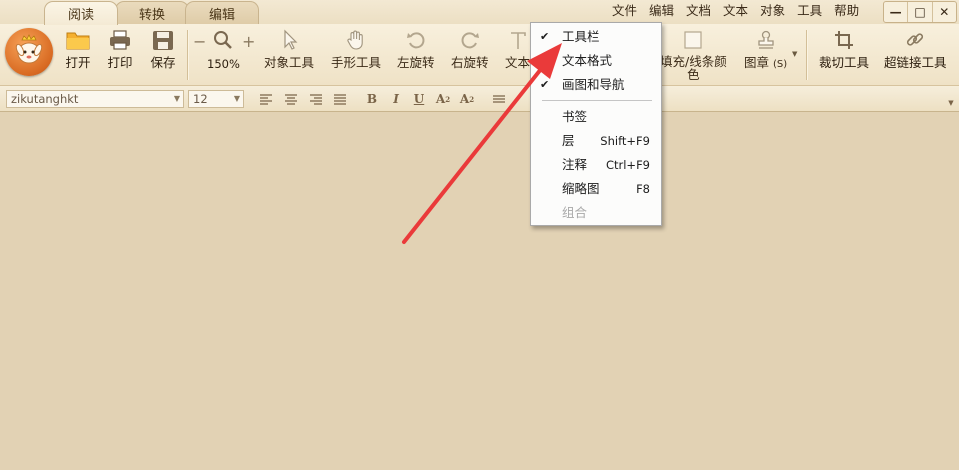  What do you see at coordinates (693, 74) in the screenshot?
I see `fill-line-color-label-2: 色` at bounding box center [693, 74].